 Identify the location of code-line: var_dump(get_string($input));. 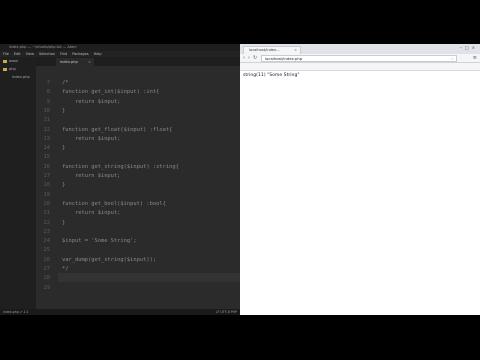
(109, 259).